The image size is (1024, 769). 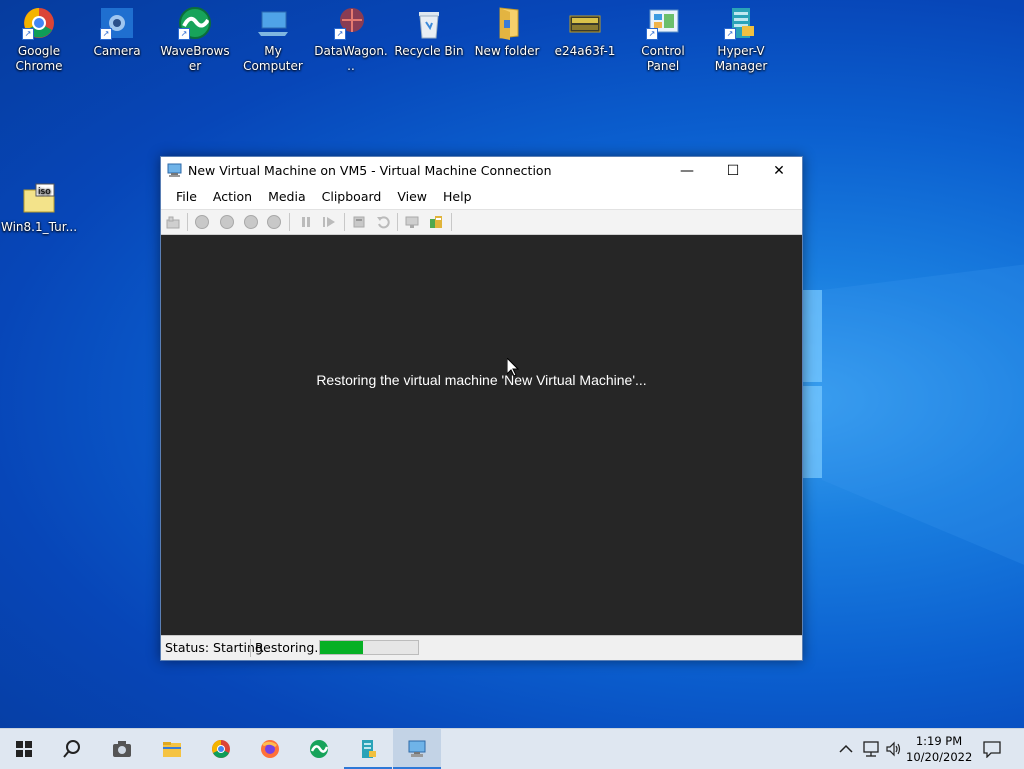 I want to click on reset-icon, so click(x=329, y=222).